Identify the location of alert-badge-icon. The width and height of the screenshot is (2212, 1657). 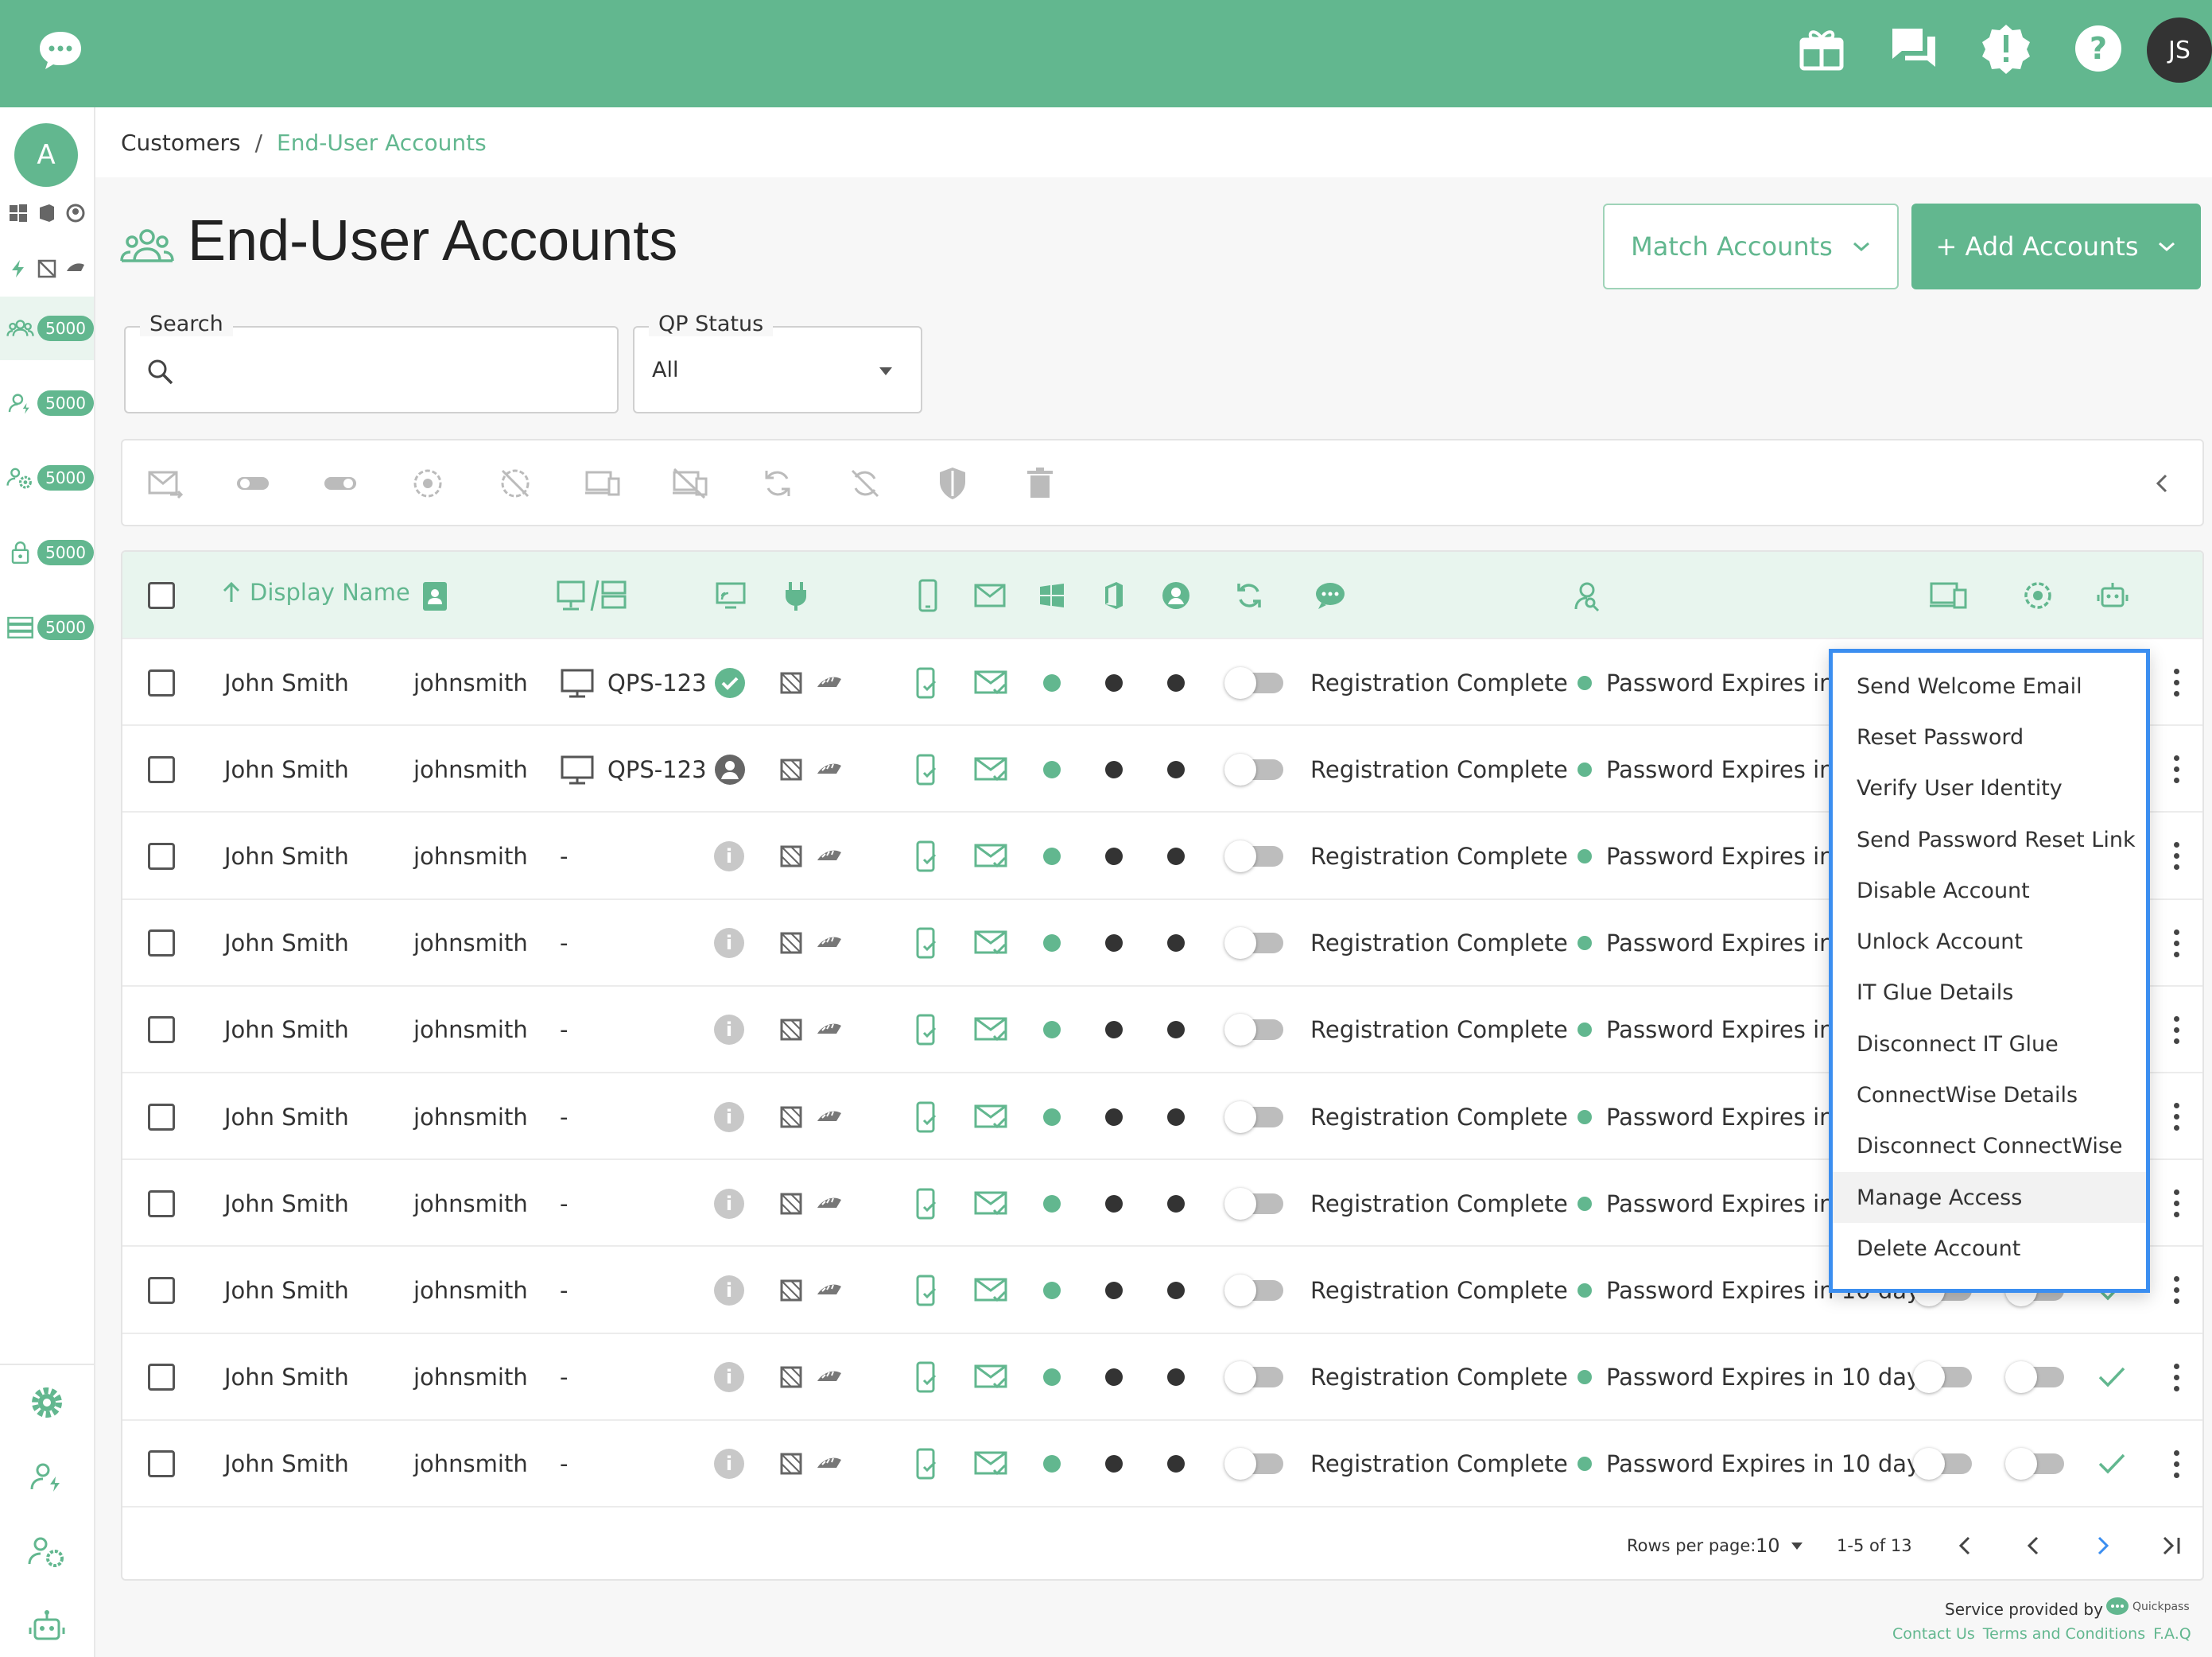
(2006, 49).